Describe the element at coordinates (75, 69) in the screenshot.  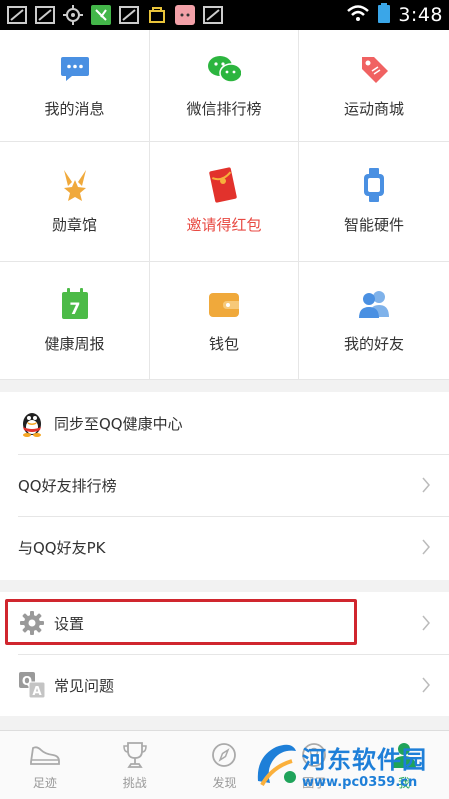
I see `message-icon` at that location.